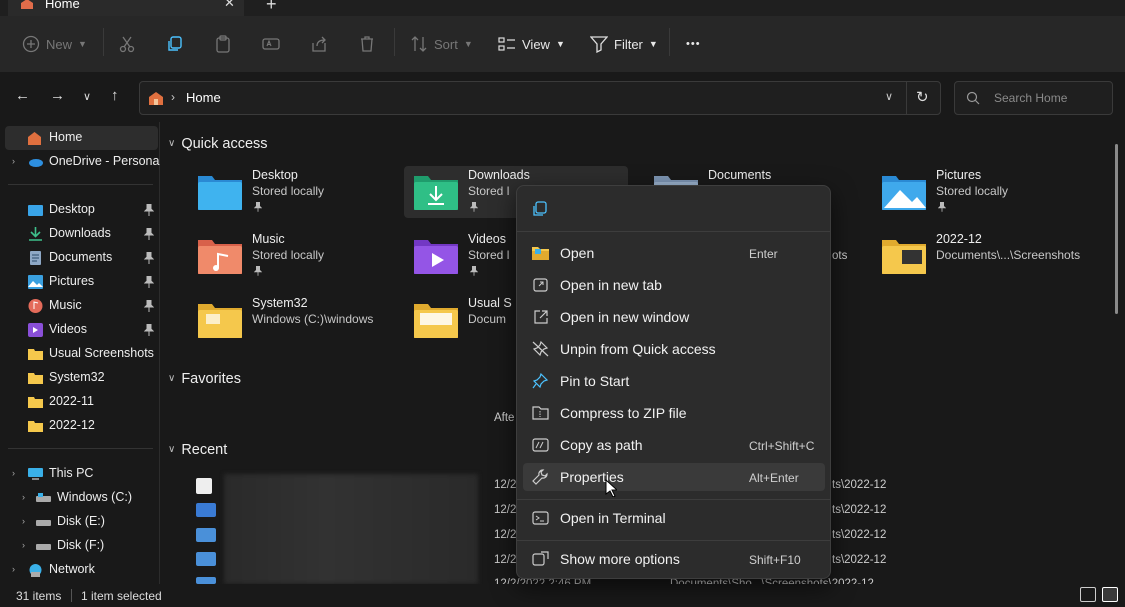 The width and height of the screenshot is (1125, 607). What do you see at coordinates (280, 303) in the screenshot?
I see `tile-name: System32` at bounding box center [280, 303].